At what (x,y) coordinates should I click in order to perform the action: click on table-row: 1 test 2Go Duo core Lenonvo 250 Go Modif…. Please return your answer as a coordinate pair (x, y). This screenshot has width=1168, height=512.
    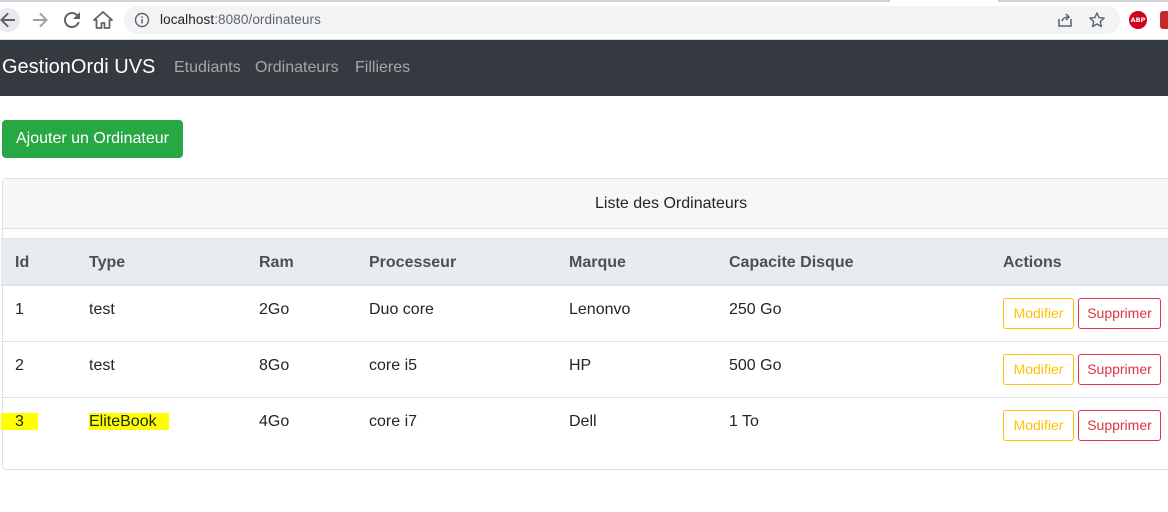
    Looking at the image, I should click on (584, 314).